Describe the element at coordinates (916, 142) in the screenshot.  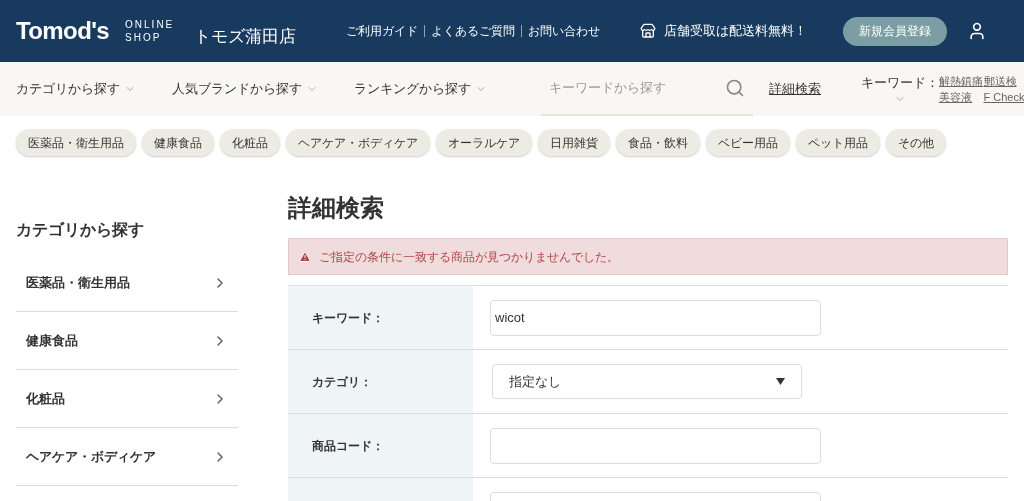
I see `category-chip: その他` at that location.